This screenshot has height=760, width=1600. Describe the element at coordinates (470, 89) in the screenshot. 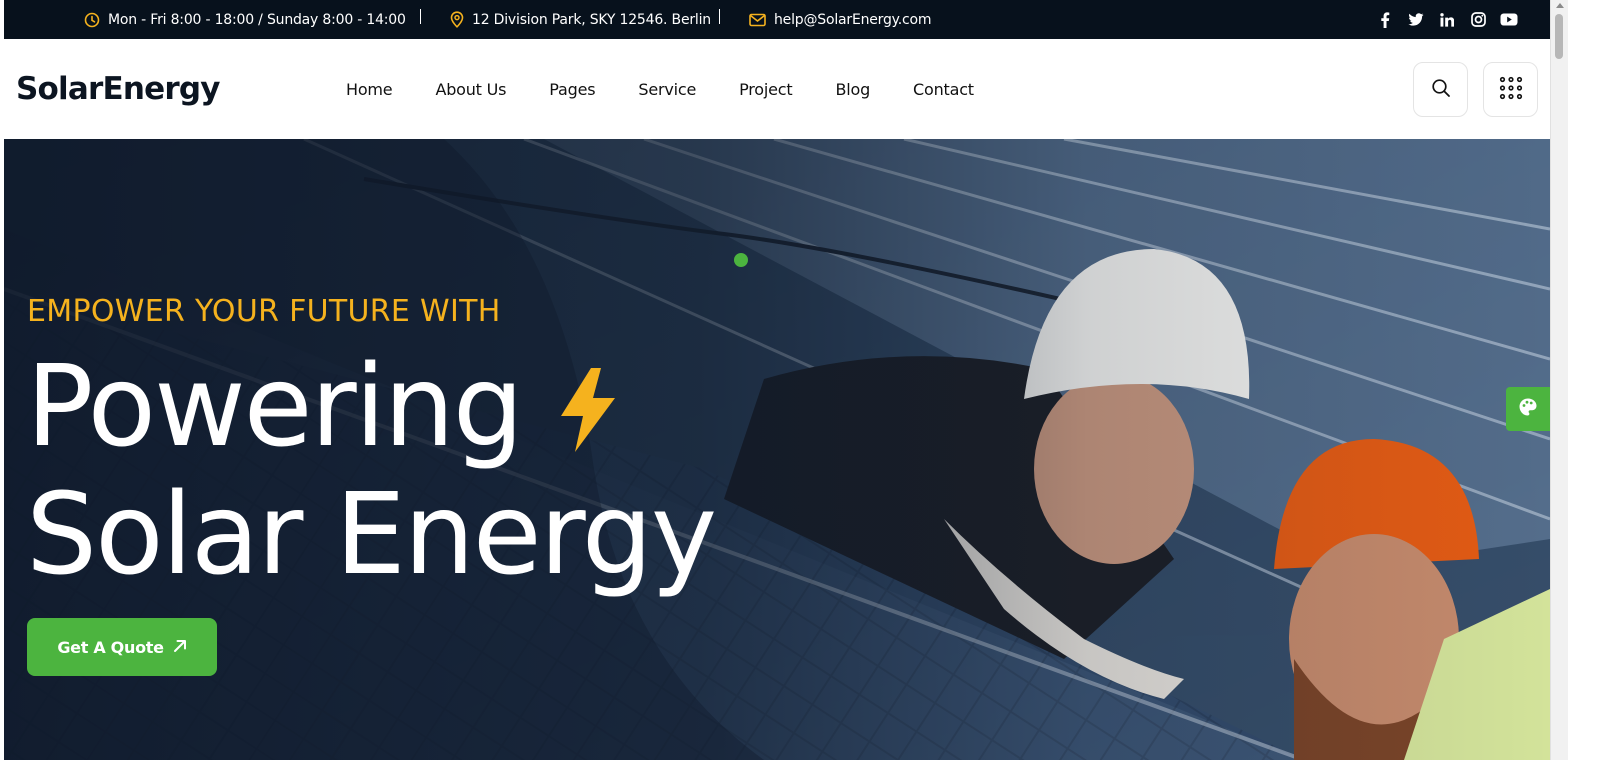

I see `nav-about-us: About Us` at that location.